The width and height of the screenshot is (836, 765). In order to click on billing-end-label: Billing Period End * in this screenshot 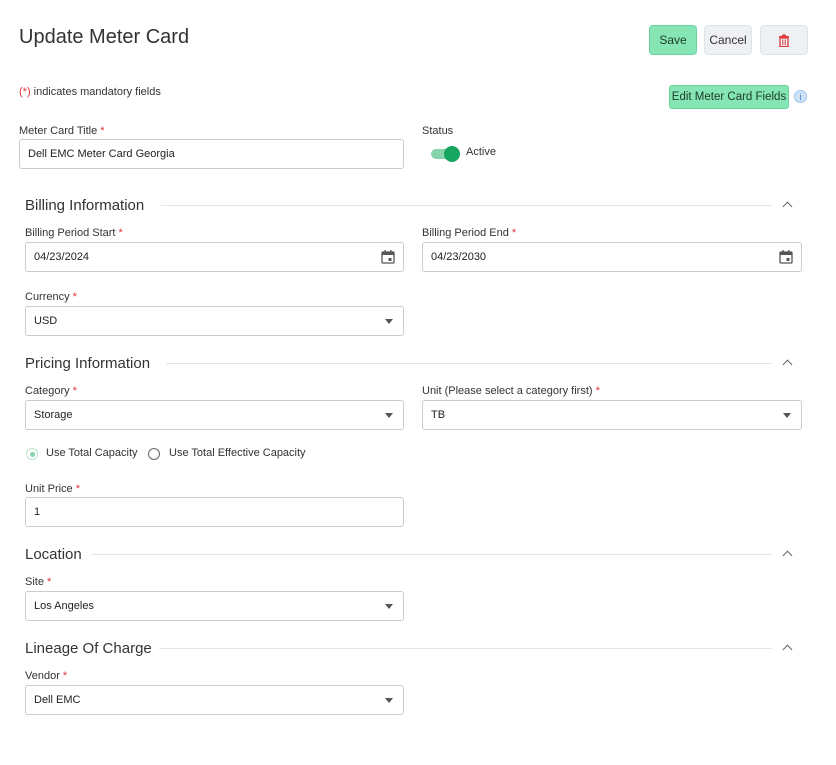, I will do `click(469, 233)`.